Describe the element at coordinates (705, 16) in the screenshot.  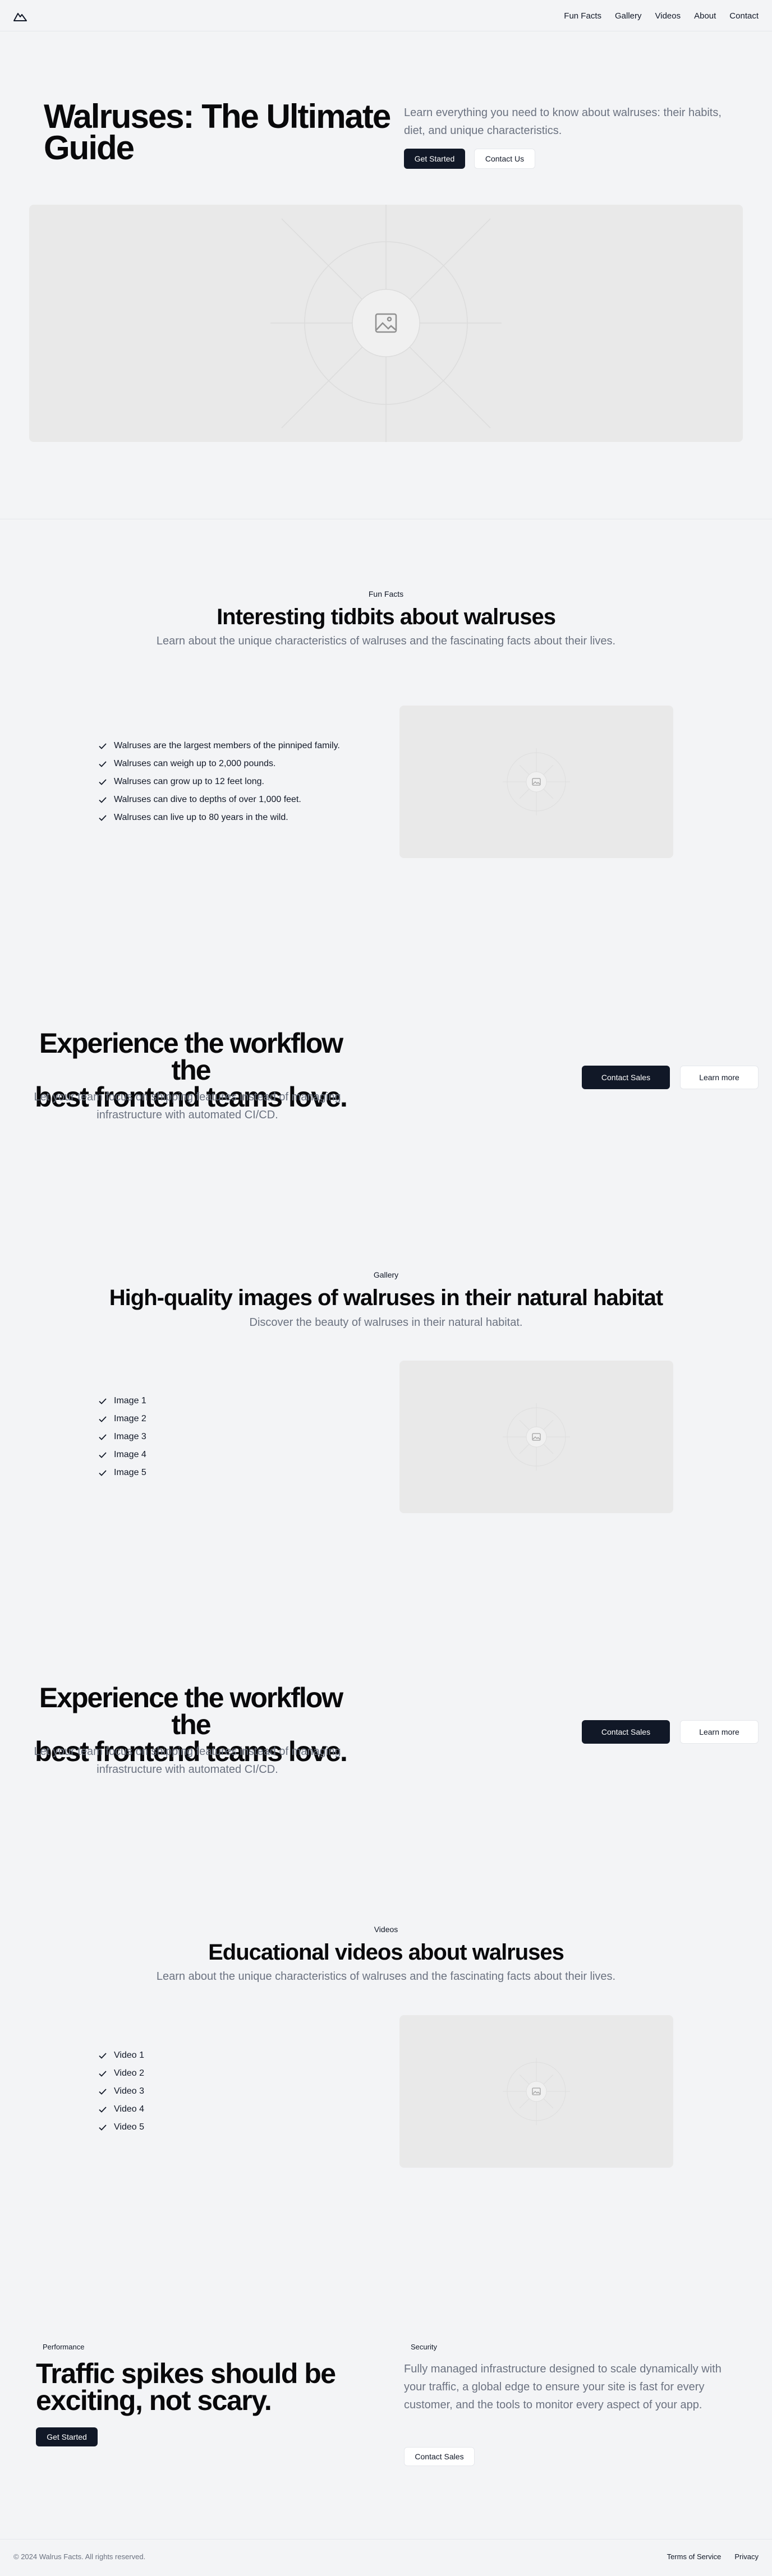
I see `nav-link-about: About` at that location.